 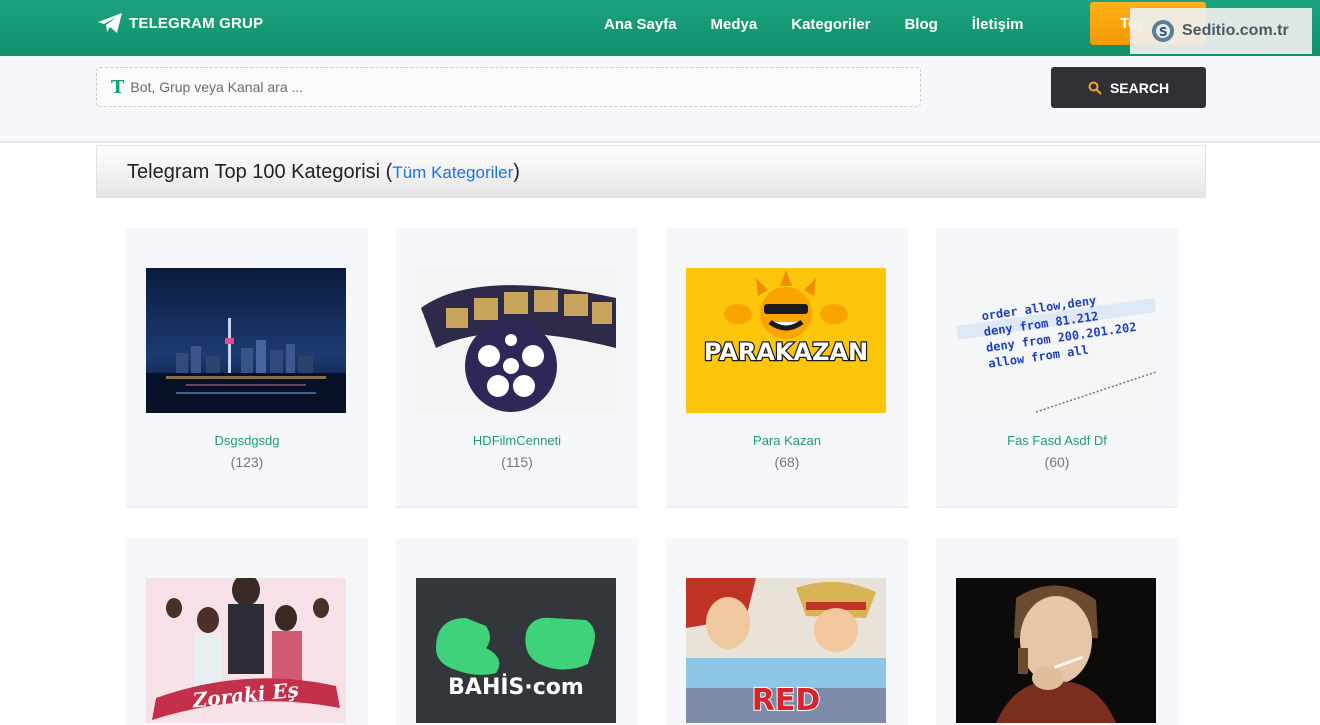 I want to click on watermark-text: Seditio.com.tr, so click(x=1235, y=30).